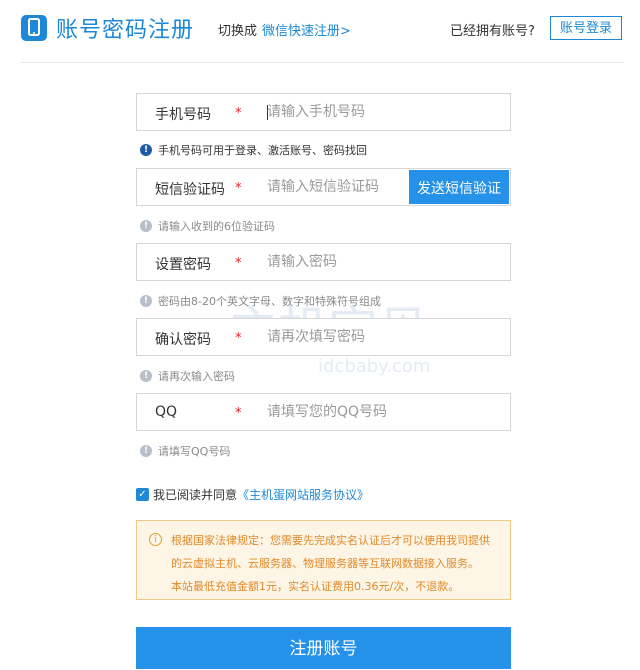 The width and height of the screenshot is (640, 670). I want to click on phone-label: 手机号码, so click(183, 115).